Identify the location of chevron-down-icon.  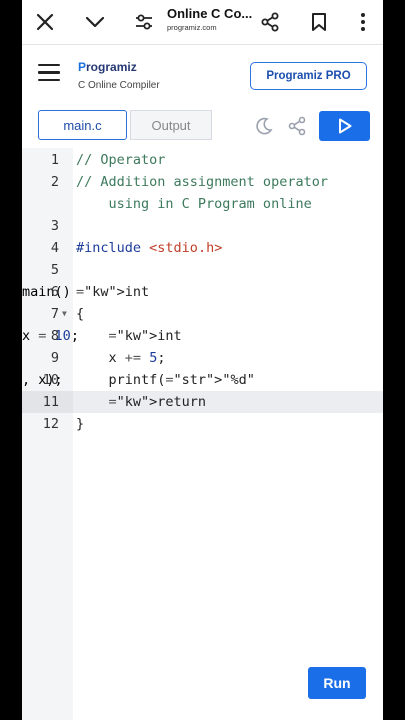
(95, 22).